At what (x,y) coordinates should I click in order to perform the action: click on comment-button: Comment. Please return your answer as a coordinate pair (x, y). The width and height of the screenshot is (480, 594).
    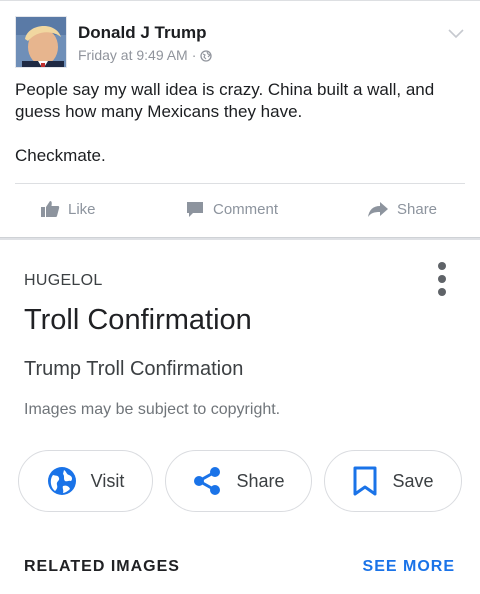
    Looking at the image, I should click on (231, 209).